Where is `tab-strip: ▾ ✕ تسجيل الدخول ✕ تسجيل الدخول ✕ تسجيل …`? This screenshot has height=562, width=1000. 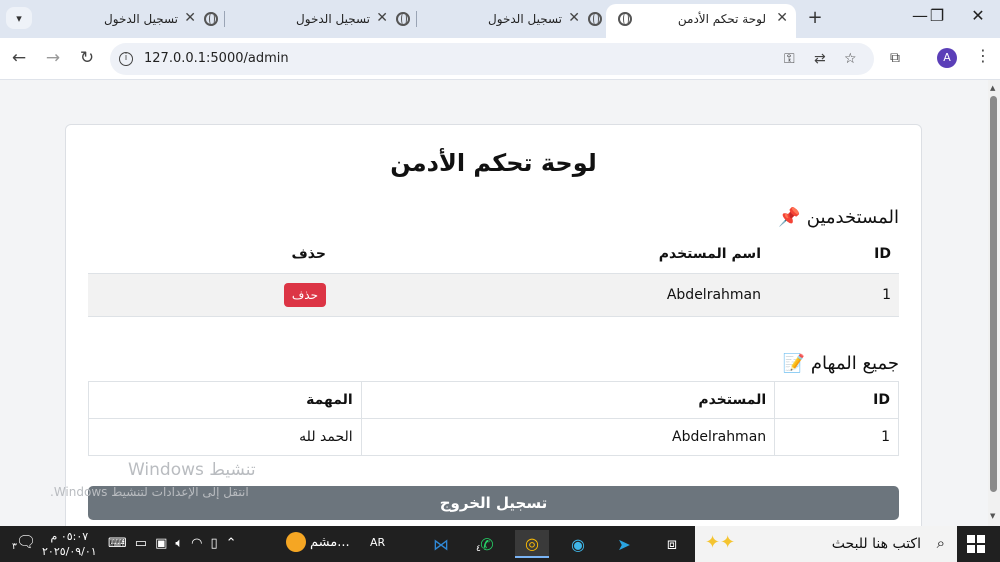
tab-strip: ▾ ✕ تسجيل الدخول ✕ تسجيل الدخول ✕ تسجيل … is located at coordinates (500, 19).